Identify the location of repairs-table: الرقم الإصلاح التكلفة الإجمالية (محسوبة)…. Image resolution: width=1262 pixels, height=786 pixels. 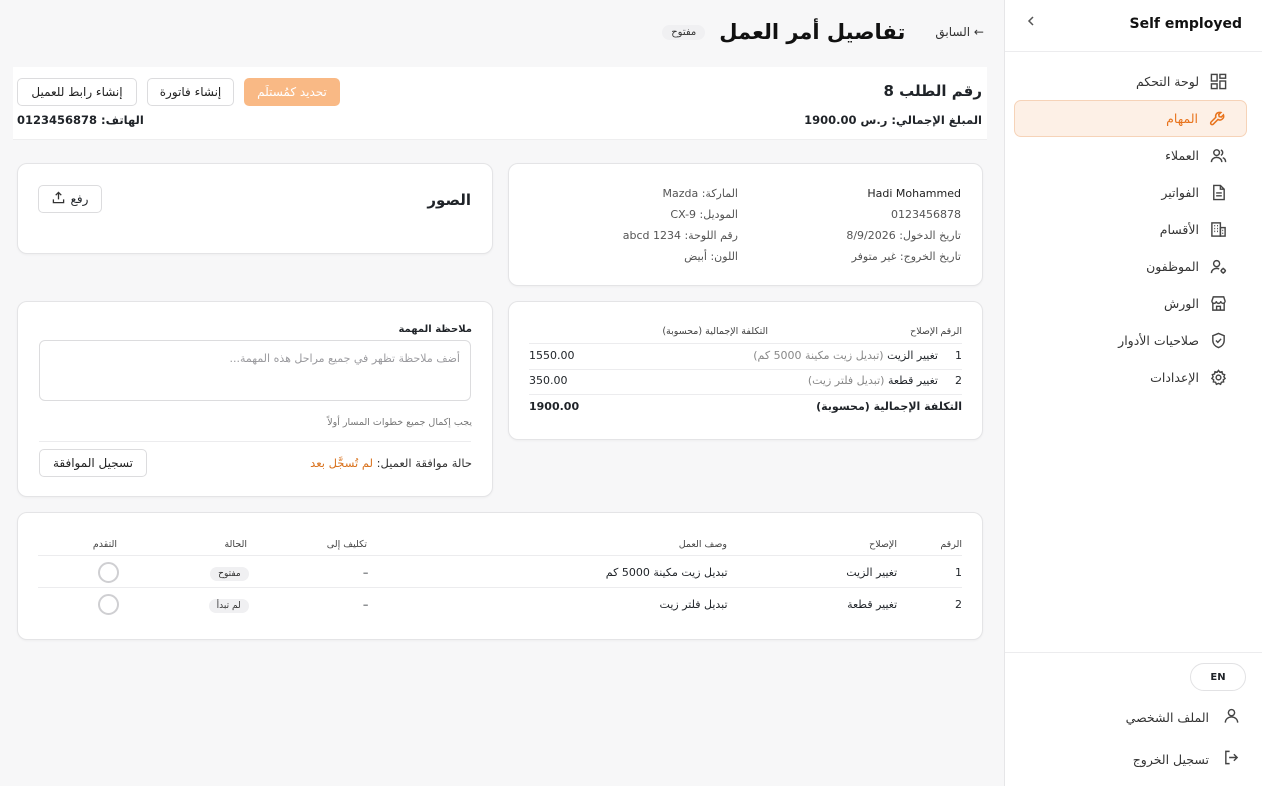
(745, 377).